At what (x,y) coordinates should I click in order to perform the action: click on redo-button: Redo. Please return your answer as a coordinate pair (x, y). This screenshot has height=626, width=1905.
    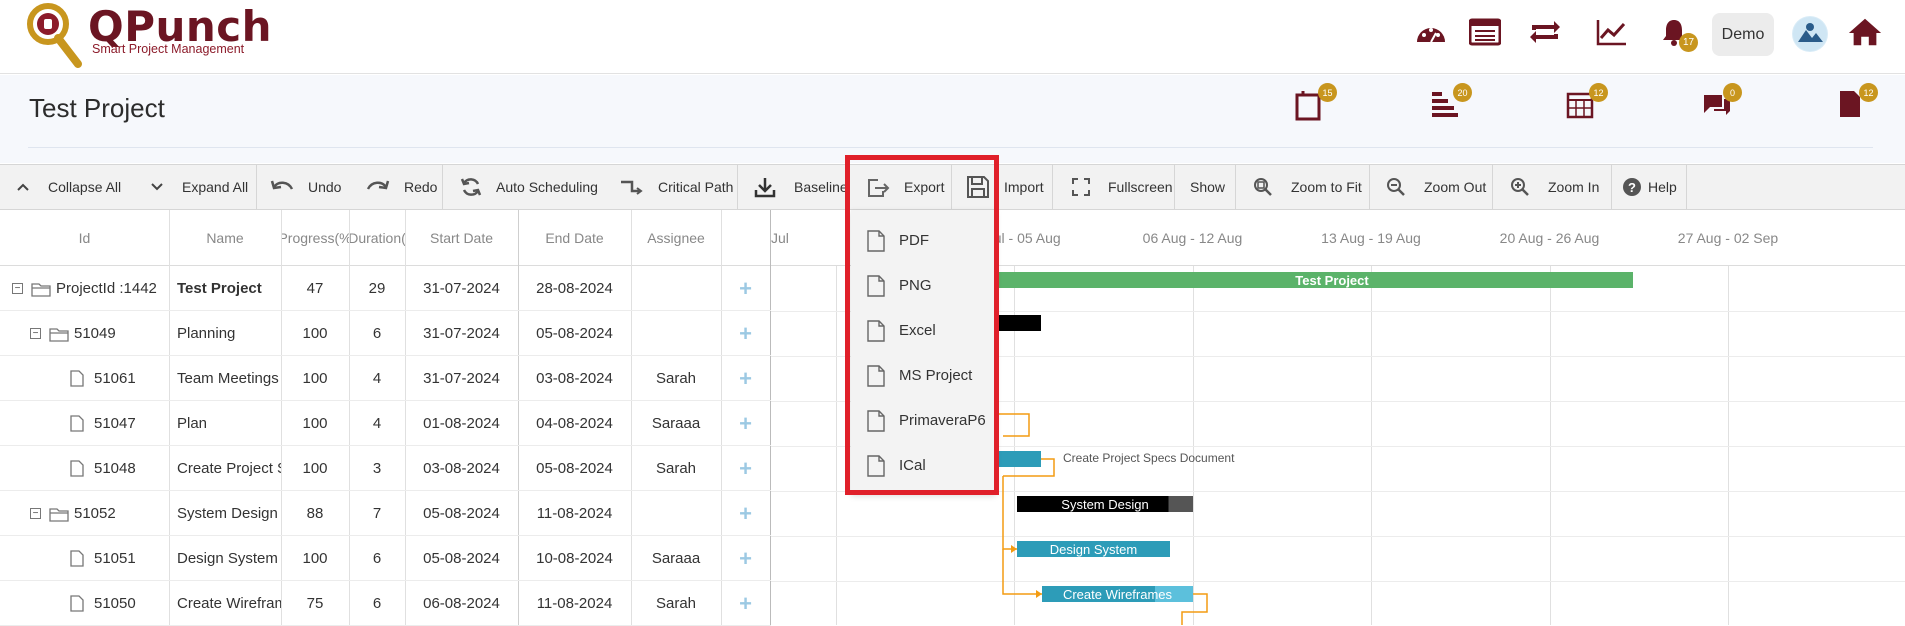
    Looking at the image, I should click on (401, 187).